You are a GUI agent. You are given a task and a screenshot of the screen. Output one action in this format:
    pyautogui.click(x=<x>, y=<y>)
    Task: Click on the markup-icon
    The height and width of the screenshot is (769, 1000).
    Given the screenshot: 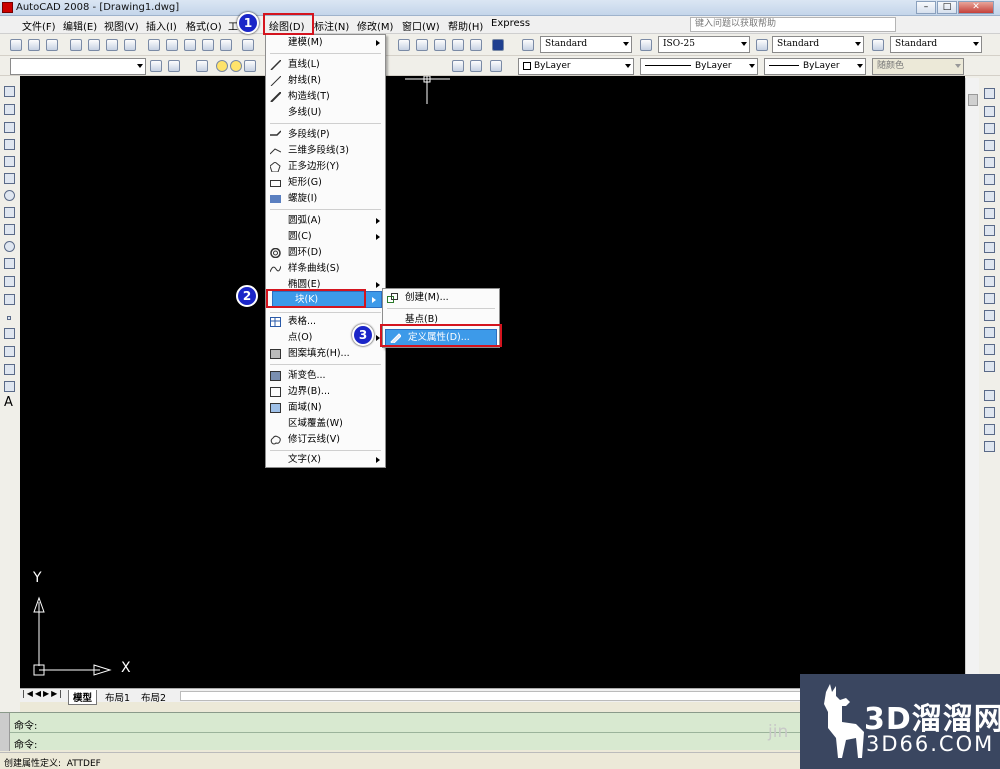 What is the action you would take?
    pyautogui.click(x=458, y=45)
    